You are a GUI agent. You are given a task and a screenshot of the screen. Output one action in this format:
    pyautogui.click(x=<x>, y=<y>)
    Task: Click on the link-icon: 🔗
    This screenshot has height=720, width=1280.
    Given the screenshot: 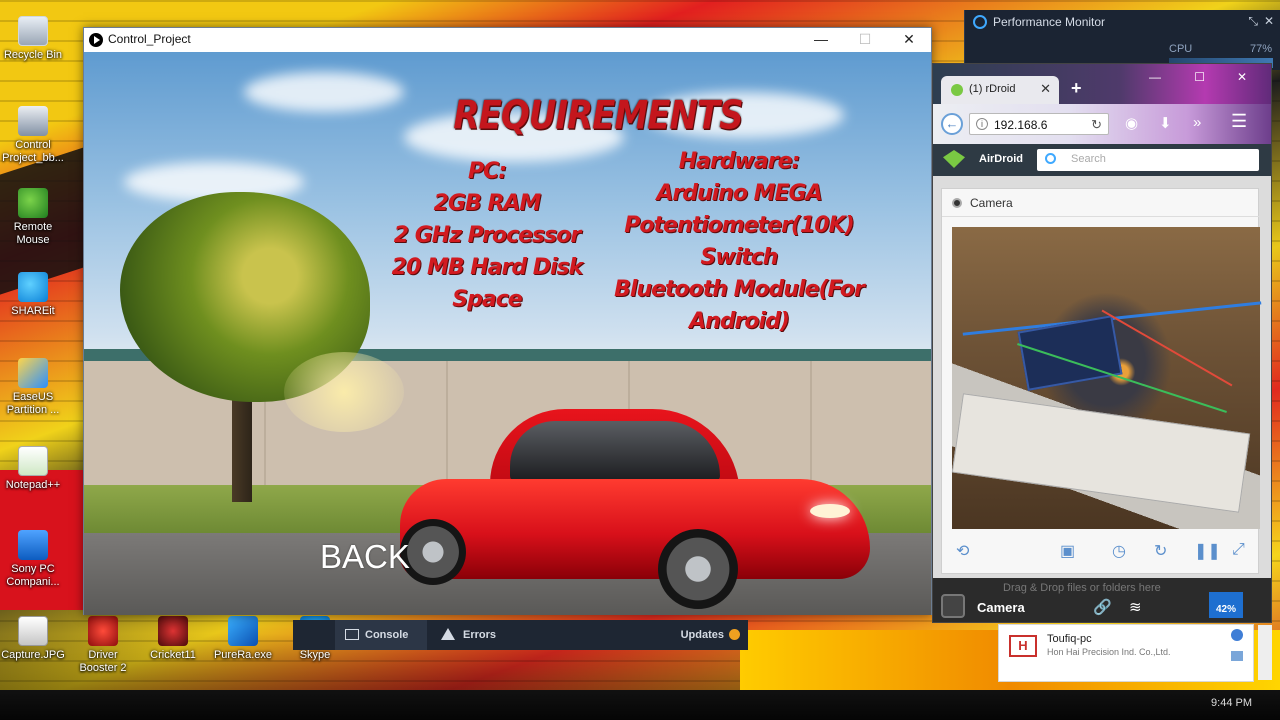 What is the action you would take?
    pyautogui.click(x=1102, y=607)
    